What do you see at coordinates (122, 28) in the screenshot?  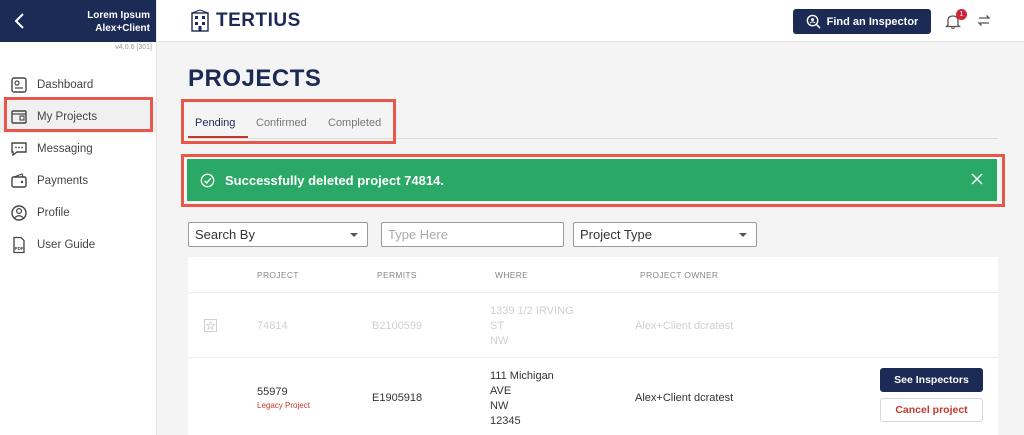 I see `user-name: Alex+Client` at bounding box center [122, 28].